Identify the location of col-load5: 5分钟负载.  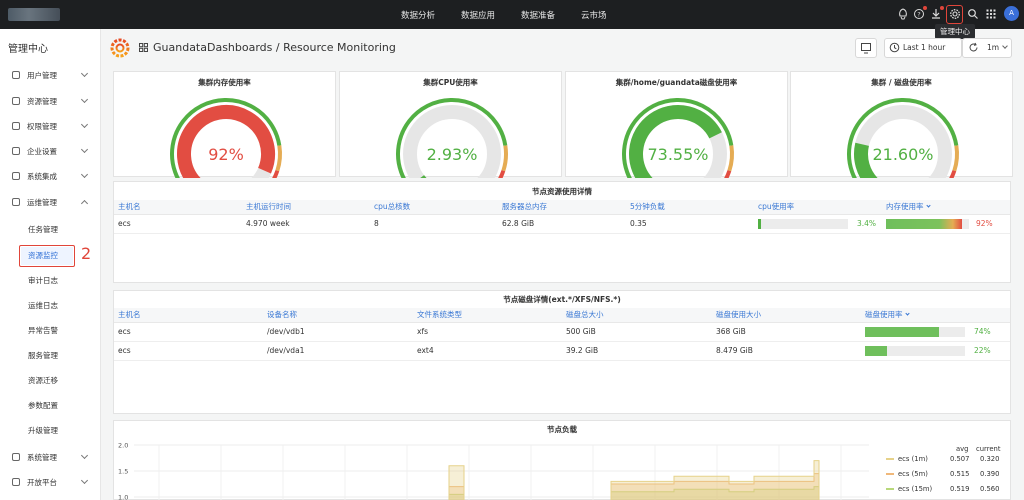
(690, 207).